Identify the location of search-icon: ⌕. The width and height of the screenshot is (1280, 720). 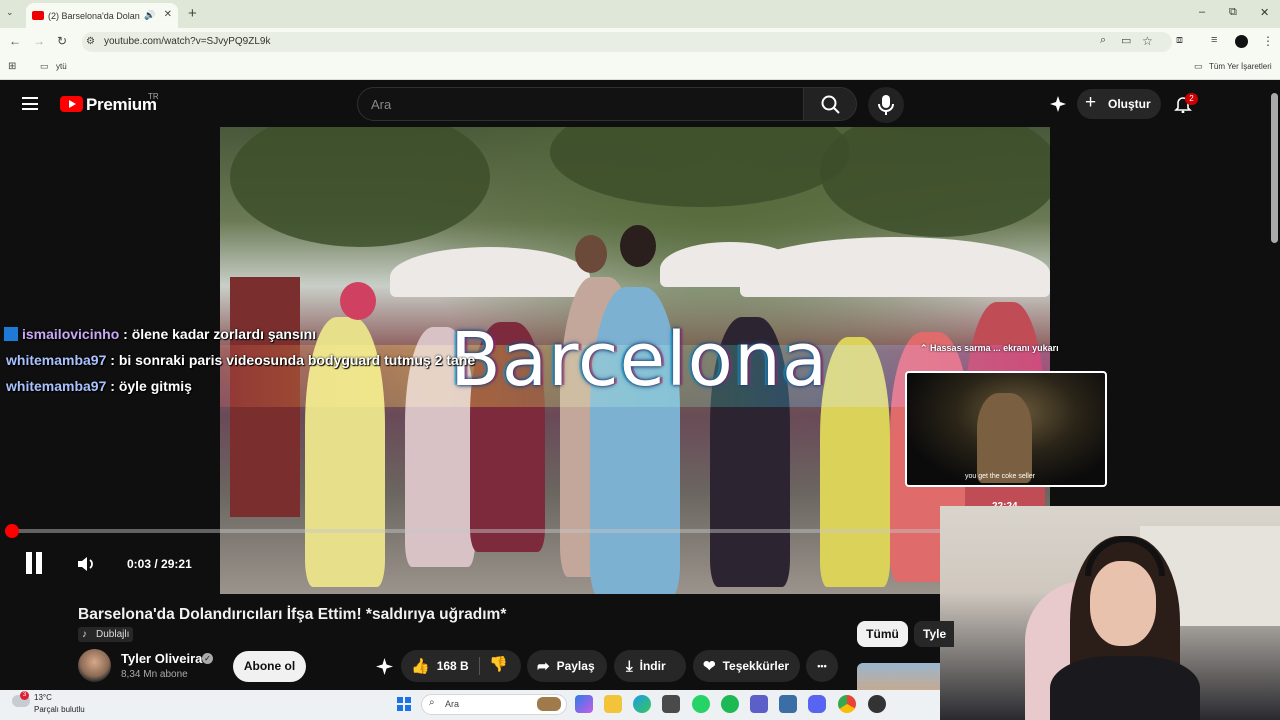
(432, 702).